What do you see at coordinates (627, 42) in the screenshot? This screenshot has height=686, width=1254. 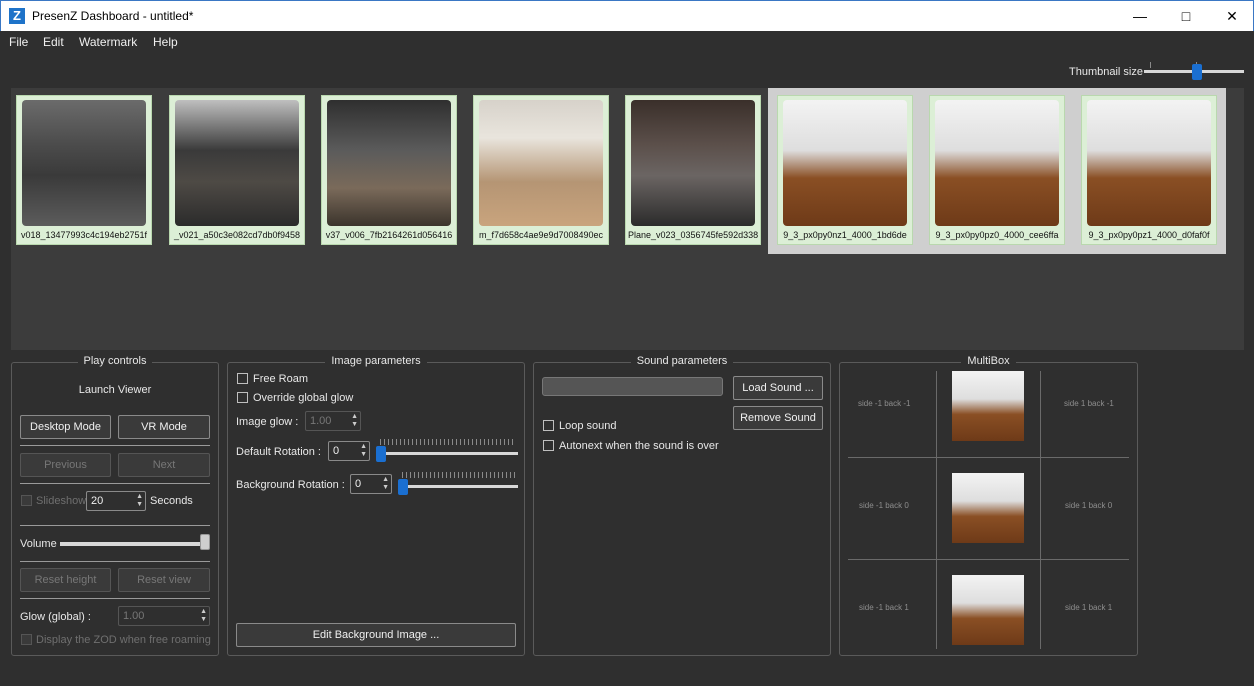 I see `menu-bar: File Edit Watermark Help` at bounding box center [627, 42].